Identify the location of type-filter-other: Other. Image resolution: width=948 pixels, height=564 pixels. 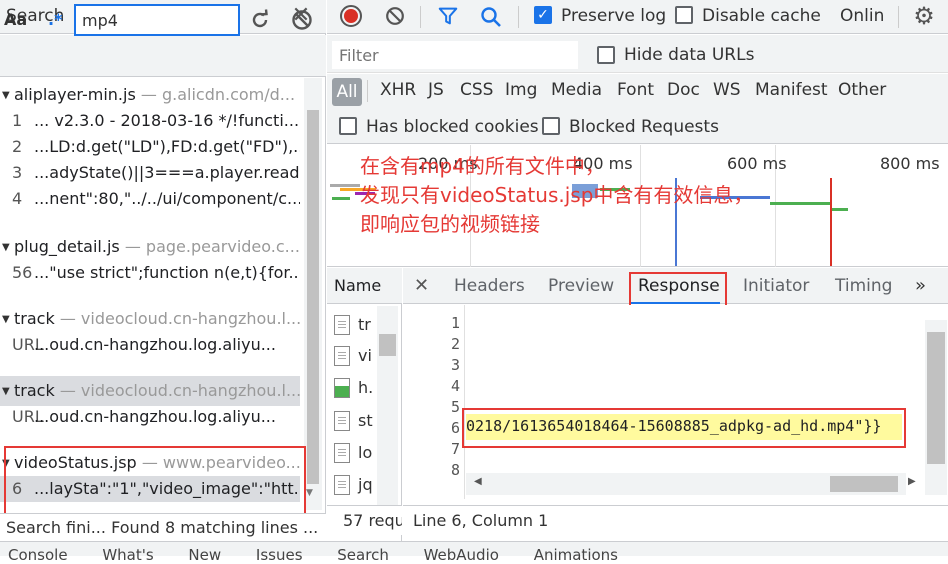
(862, 90).